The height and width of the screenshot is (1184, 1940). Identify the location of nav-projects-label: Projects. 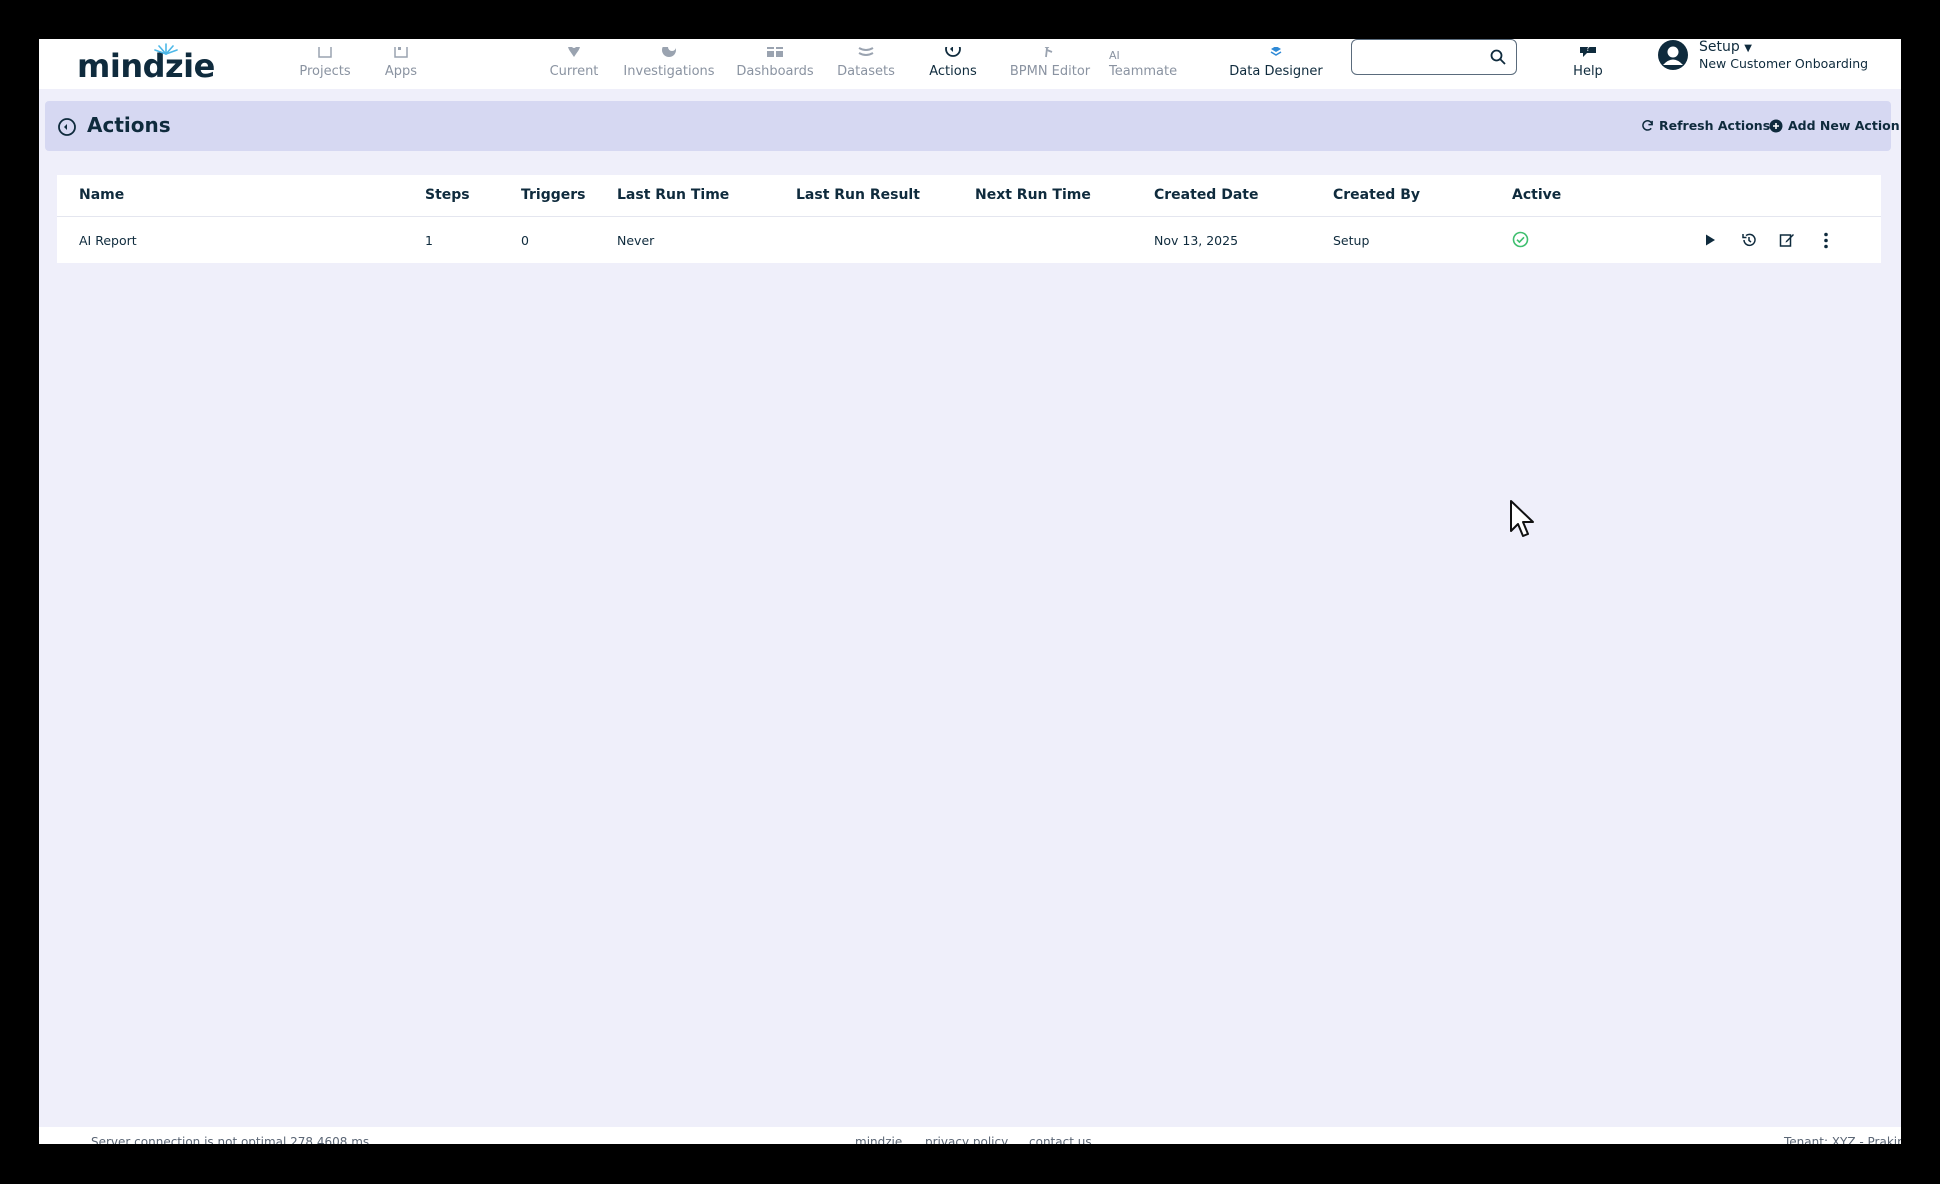
(325, 71).